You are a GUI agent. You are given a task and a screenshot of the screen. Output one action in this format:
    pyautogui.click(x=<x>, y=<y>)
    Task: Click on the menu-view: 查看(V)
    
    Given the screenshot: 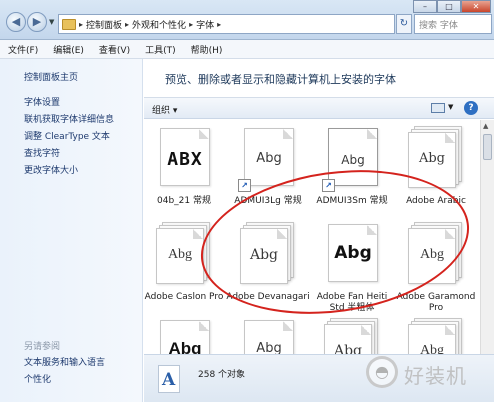 What is the action you would take?
    pyautogui.click(x=114, y=49)
    